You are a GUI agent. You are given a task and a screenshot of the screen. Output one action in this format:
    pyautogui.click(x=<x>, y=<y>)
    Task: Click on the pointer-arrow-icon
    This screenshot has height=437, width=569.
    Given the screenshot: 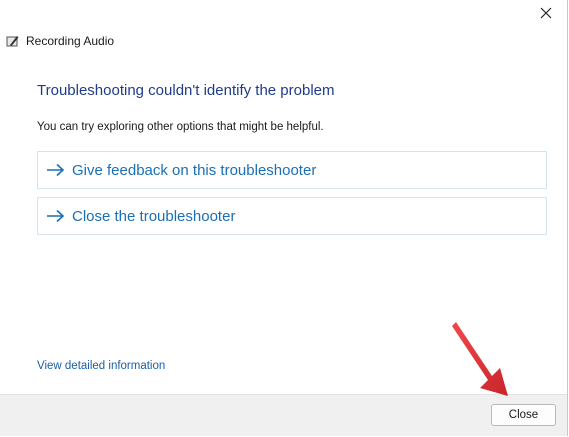 What is the action you would take?
    pyautogui.click(x=480, y=359)
    